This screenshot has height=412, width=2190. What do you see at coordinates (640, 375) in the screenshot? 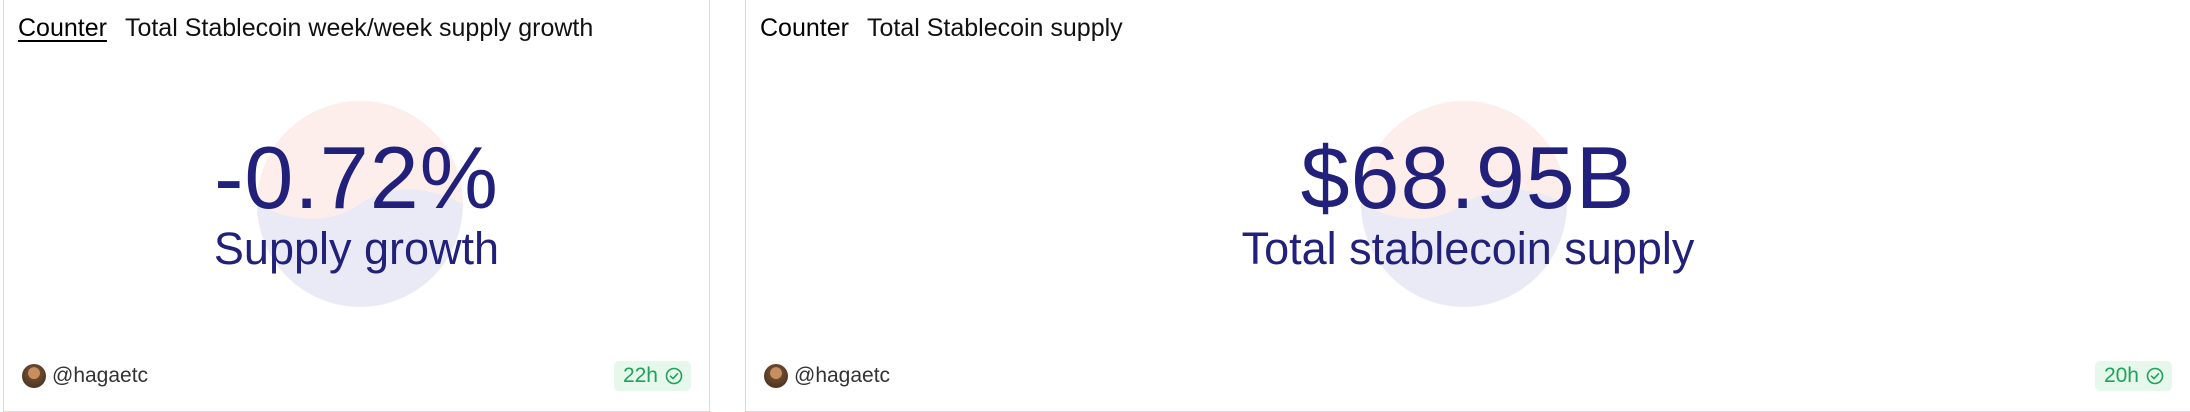
I see `last-run-time: 22h` at bounding box center [640, 375].